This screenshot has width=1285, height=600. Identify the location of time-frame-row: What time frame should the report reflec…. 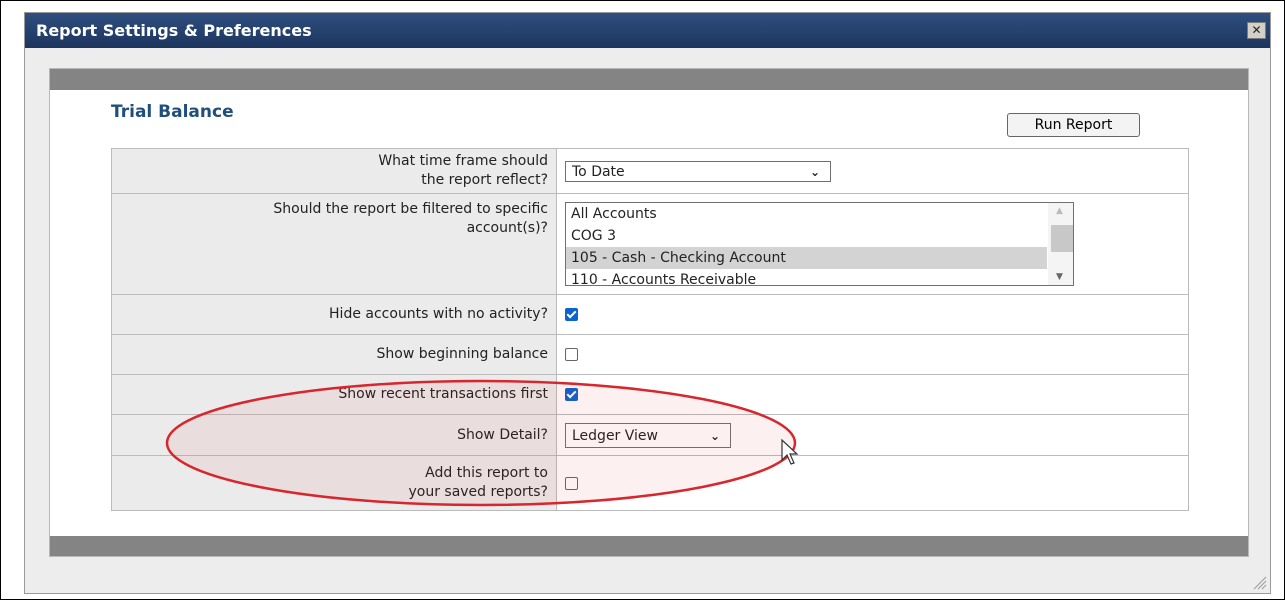
(650, 171).